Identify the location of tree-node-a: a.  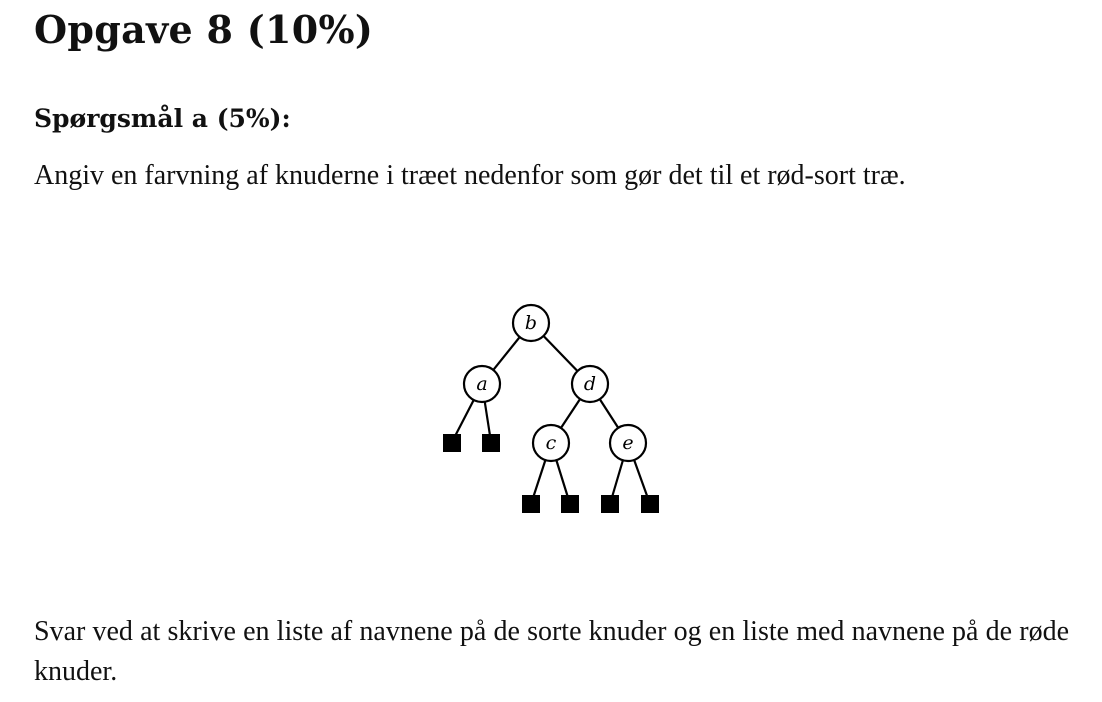
(482, 384).